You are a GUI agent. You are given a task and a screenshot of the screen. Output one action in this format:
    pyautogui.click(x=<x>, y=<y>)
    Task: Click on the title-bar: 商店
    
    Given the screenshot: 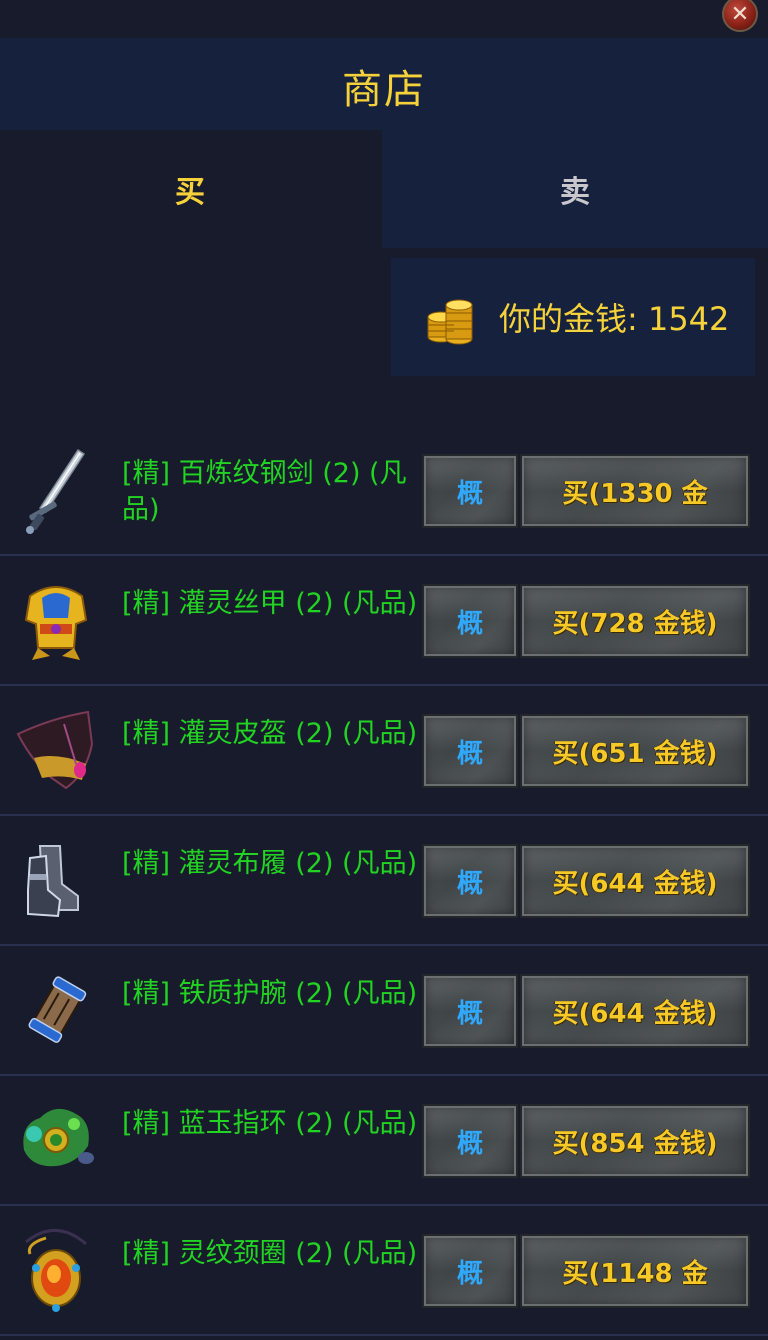 What is the action you would take?
    pyautogui.click(x=384, y=84)
    